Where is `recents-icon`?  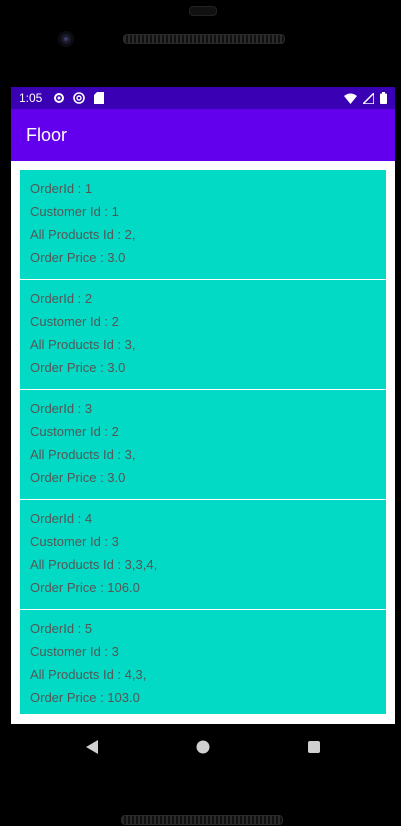
recents-icon is located at coordinates (314, 747).